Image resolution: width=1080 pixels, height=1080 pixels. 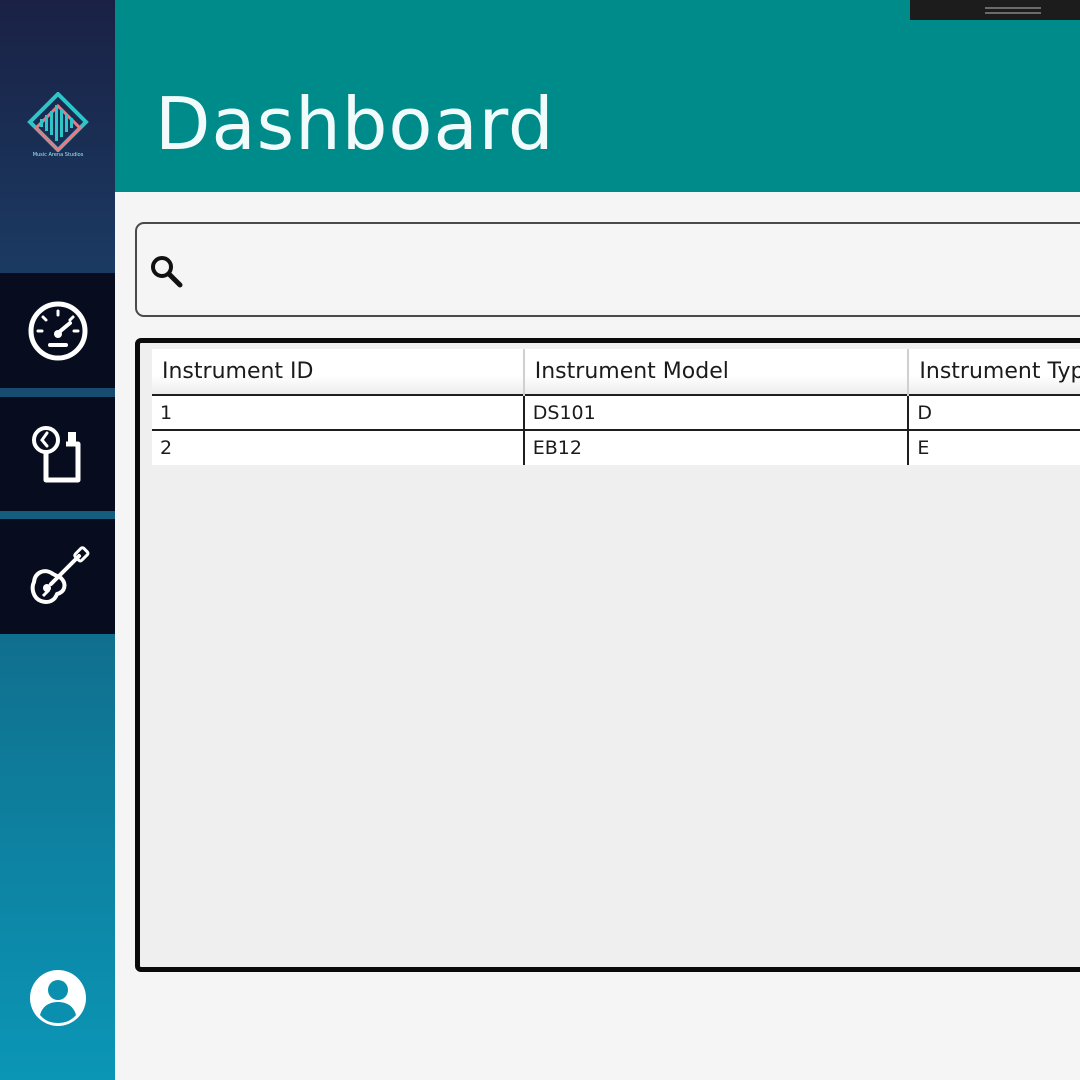 I want to click on sidebar-item-dashboard, so click(x=57, y=330).